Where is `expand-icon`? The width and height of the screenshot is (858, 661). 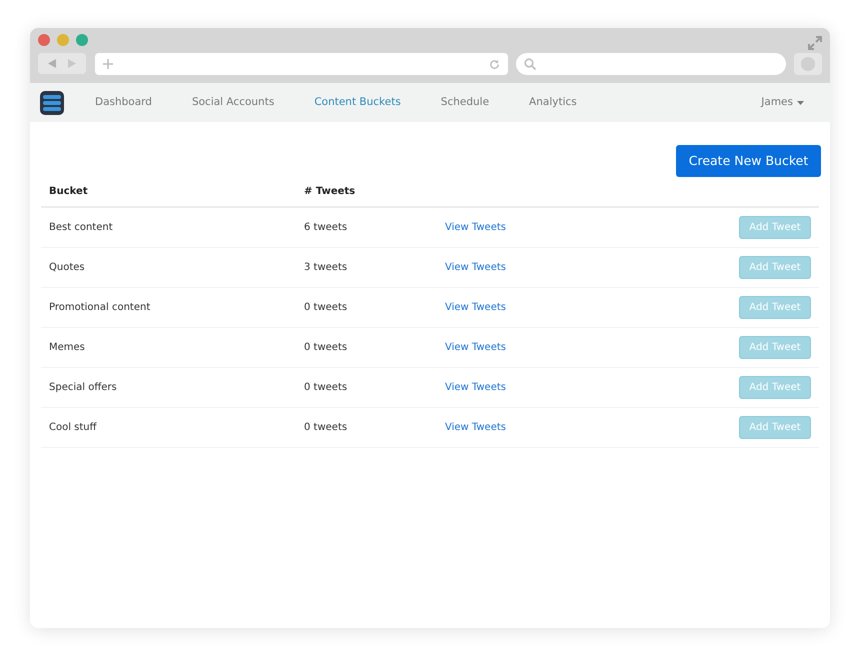 expand-icon is located at coordinates (815, 43).